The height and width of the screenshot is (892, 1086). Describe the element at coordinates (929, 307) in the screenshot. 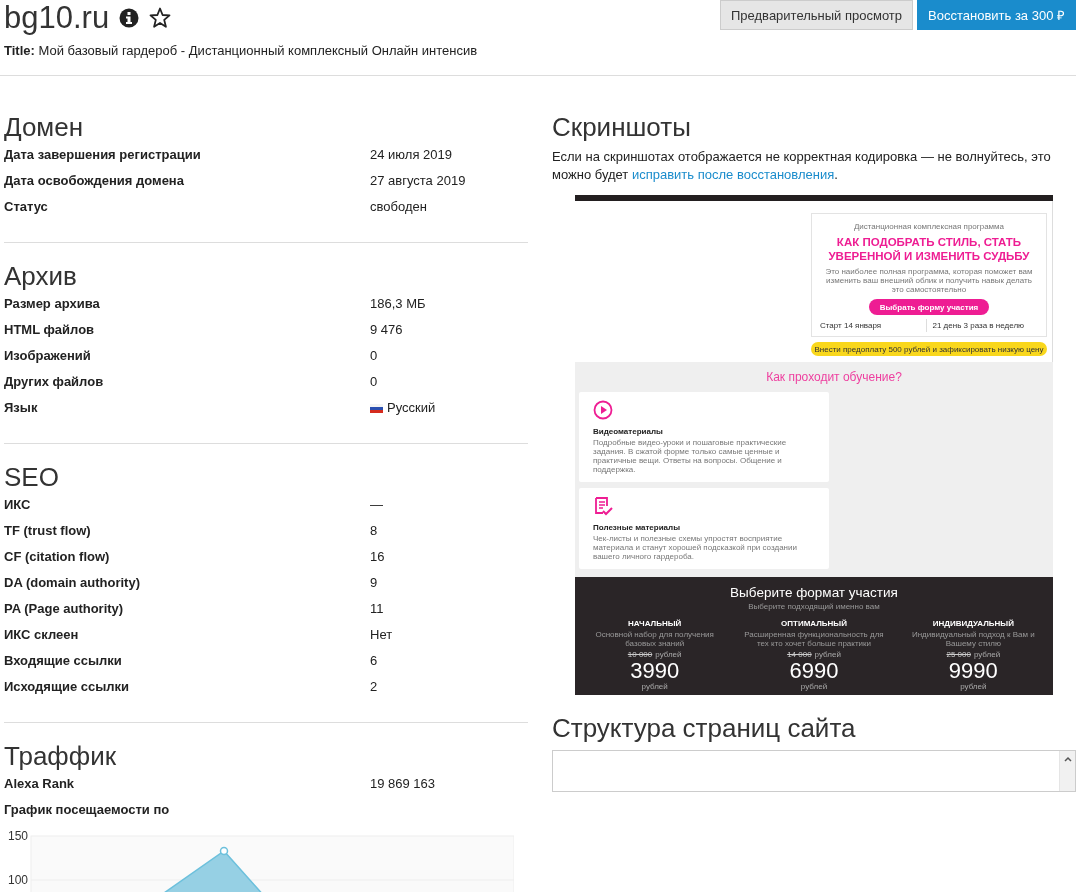

I see `choose-format-button: Выбрать форму участия` at that location.